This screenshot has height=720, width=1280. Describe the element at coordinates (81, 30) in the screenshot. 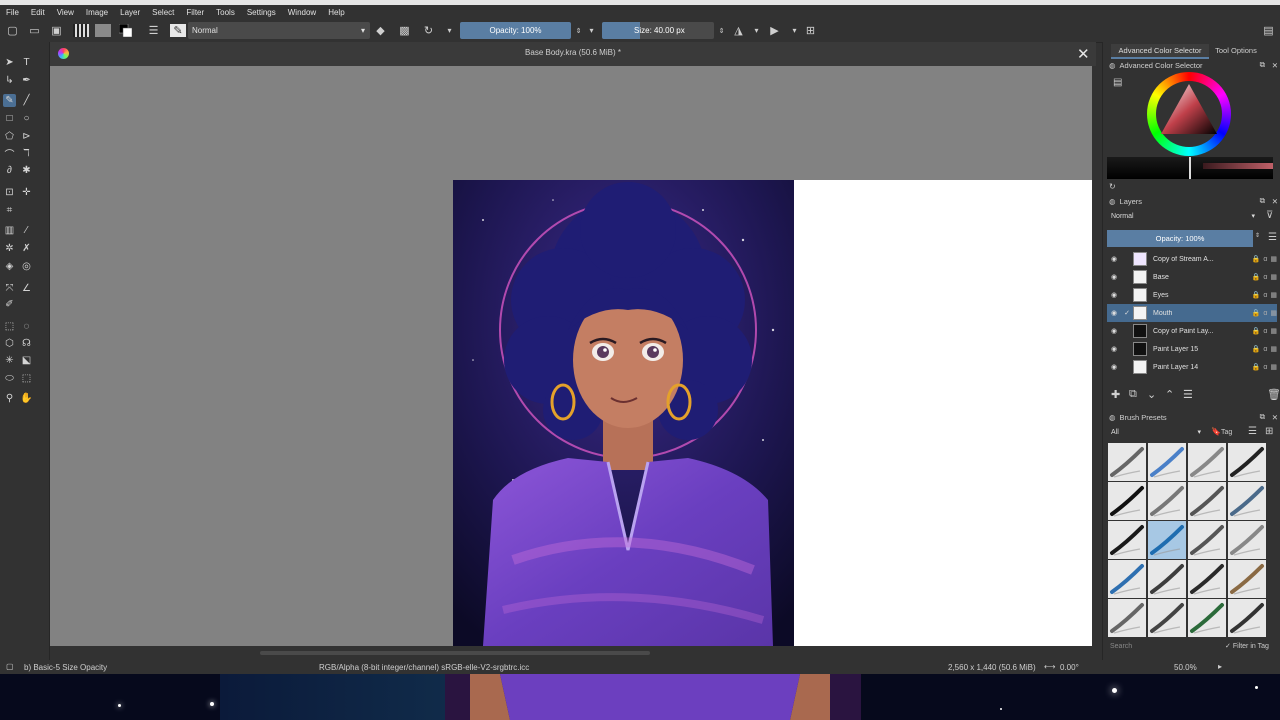

I see `gradient-selector-icon` at that location.